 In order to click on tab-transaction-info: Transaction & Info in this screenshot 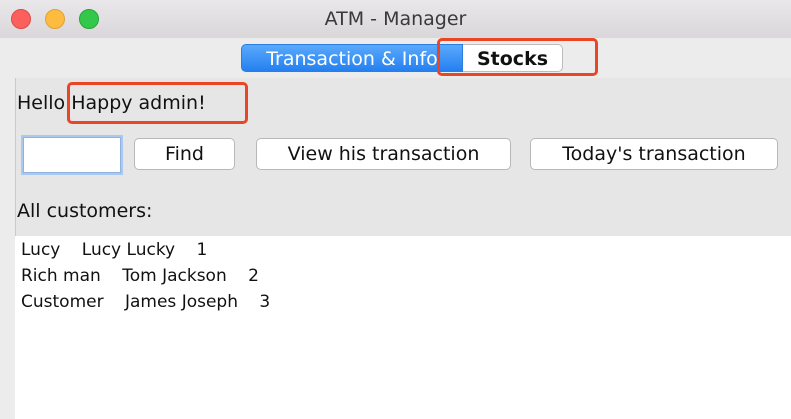, I will do `click(352, 58)`.